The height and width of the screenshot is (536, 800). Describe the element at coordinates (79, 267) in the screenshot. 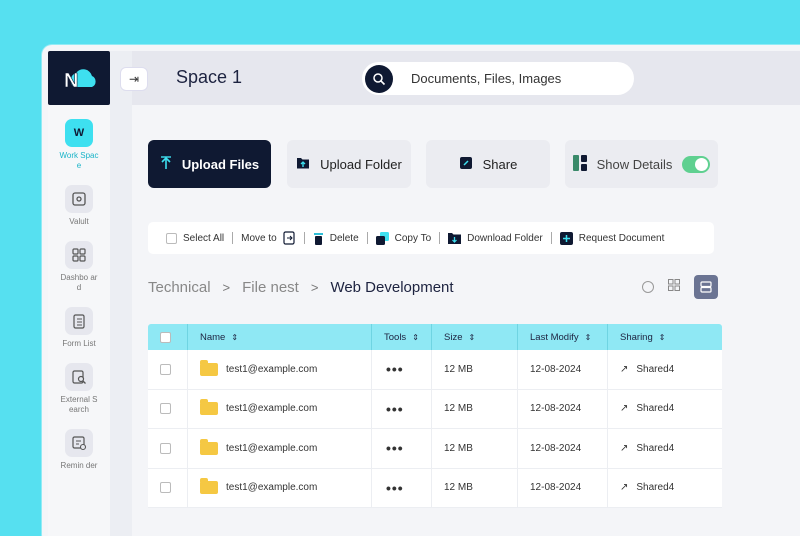

I see `sidebar-item-dashboard: Dashbo ard` at that location.